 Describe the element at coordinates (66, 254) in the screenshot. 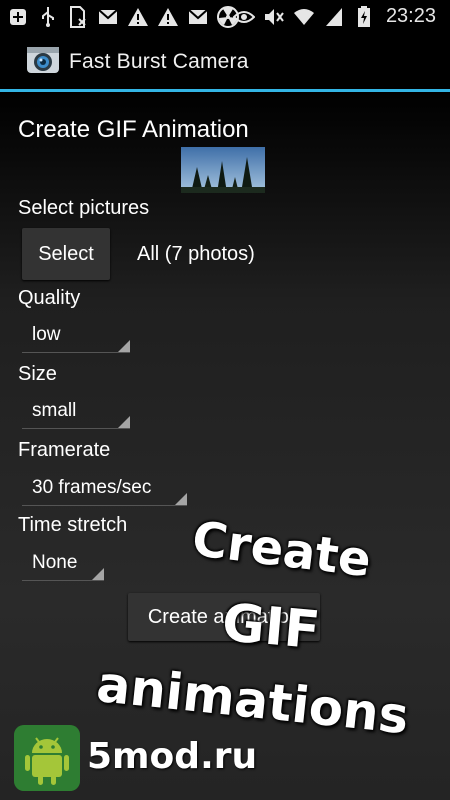

I see `select-button: Select` at that location.